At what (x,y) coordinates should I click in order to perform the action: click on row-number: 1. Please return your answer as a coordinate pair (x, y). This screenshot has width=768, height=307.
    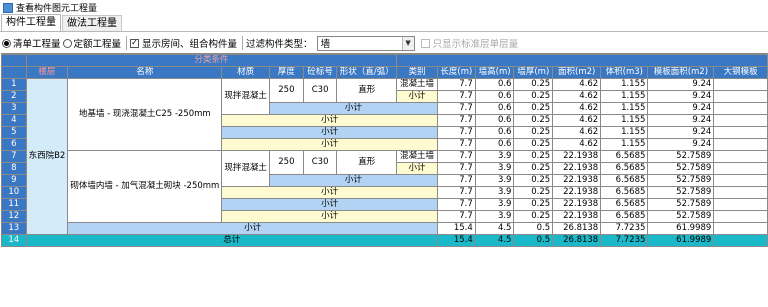
    Looking at the image, I should click on (14, 84).